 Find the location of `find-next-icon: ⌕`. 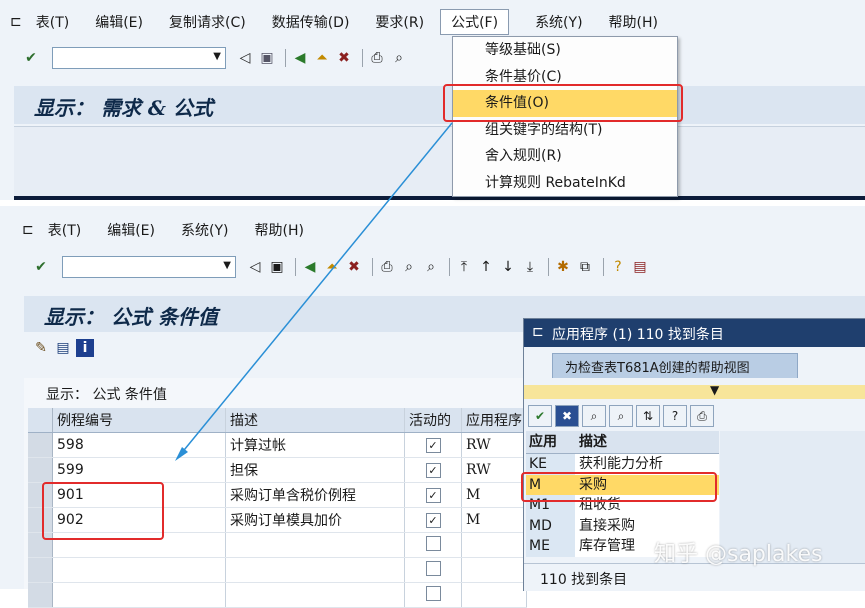

find-next-icon: ⌕ is located at coordinates (621, 416).